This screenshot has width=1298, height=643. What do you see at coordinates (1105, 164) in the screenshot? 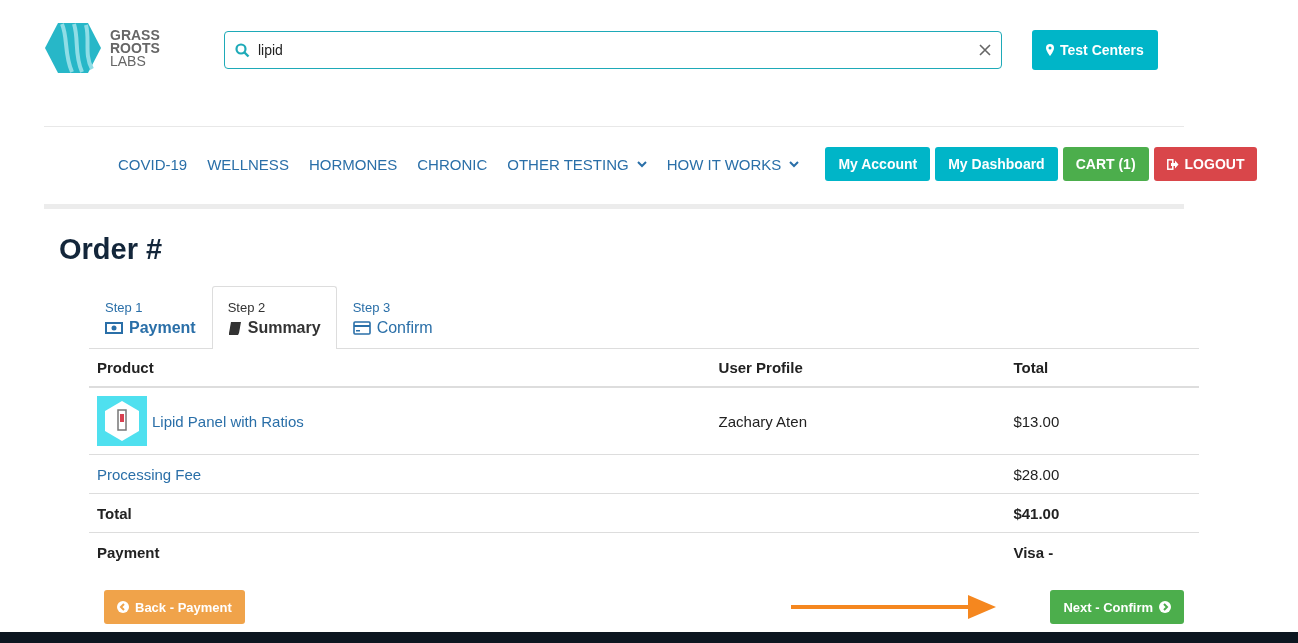
I see `nav-button: CART (1)` at bounding box center [1105, 164].